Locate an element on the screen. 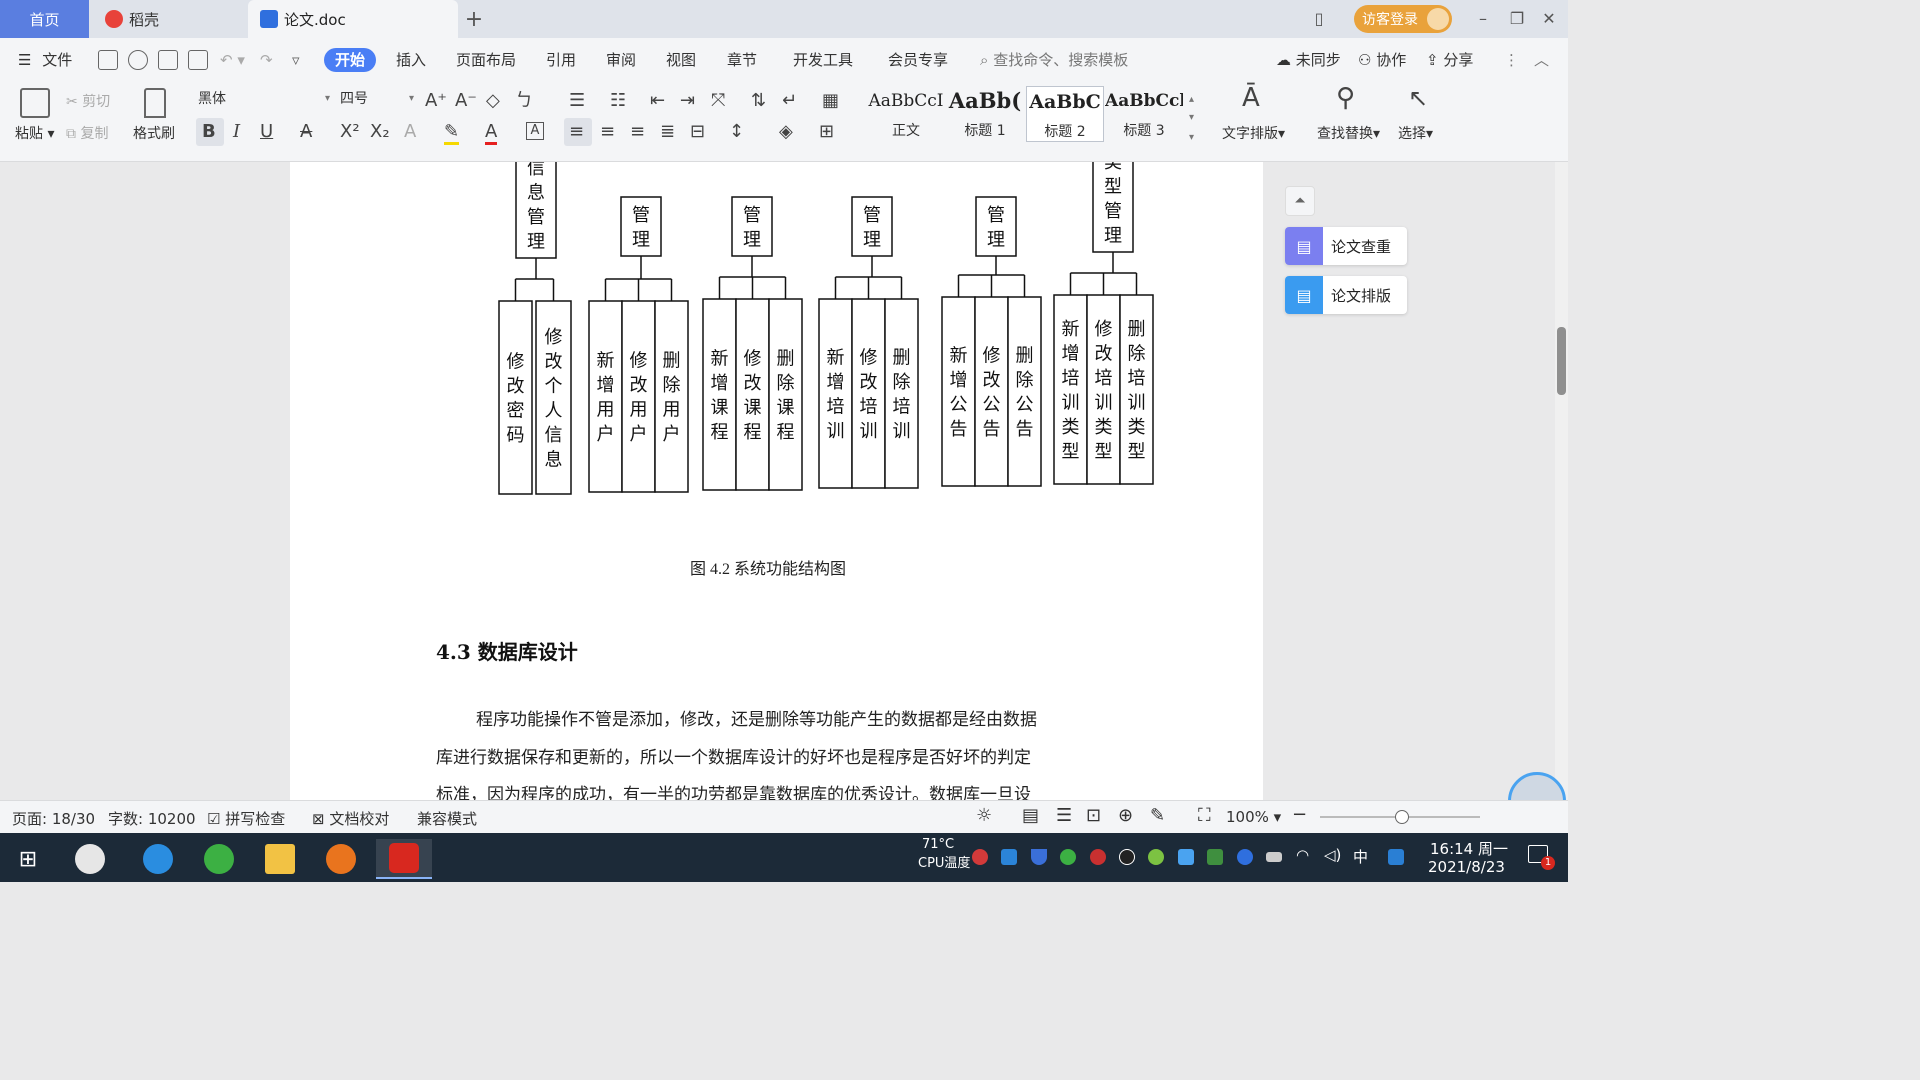 The image size is (1920, 1080). menu-member: 会员专享 is located at coordinates (918, 60).